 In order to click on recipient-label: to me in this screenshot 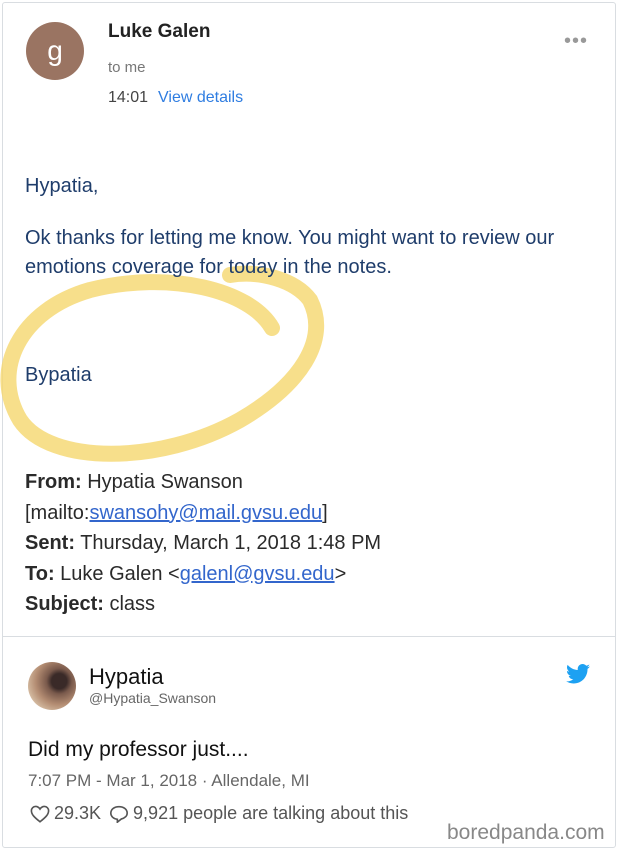, I will do `click(127, 67)`.